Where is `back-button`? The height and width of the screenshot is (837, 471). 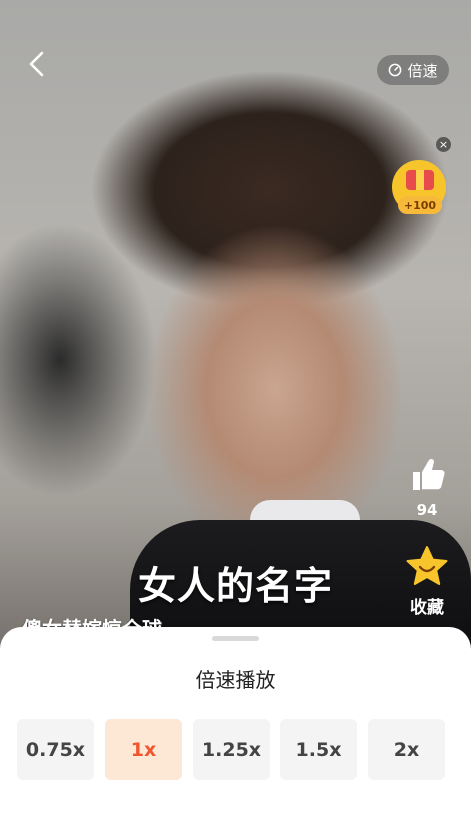 back-button is located at coordinates (38, 64).